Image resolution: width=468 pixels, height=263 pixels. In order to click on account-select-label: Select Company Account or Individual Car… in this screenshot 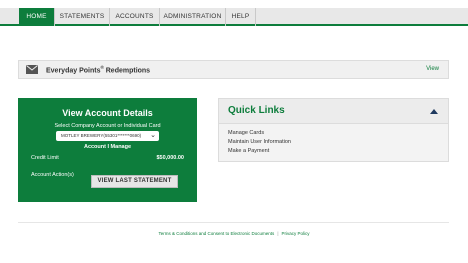, I will do `click(107, 126)`.